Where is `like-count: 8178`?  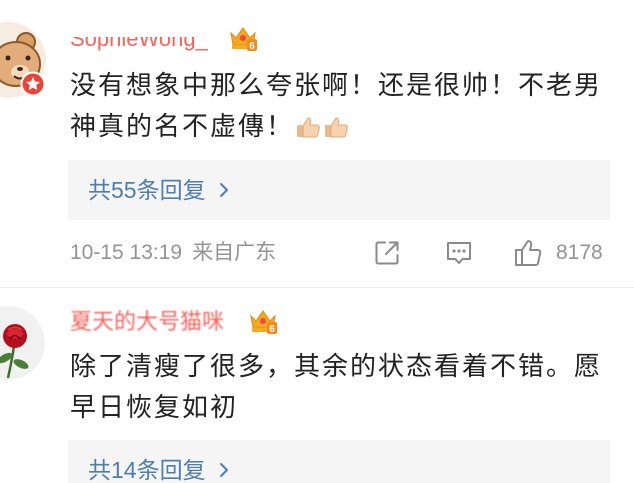
like-count: 8178 is located at coordinates (579, 252).